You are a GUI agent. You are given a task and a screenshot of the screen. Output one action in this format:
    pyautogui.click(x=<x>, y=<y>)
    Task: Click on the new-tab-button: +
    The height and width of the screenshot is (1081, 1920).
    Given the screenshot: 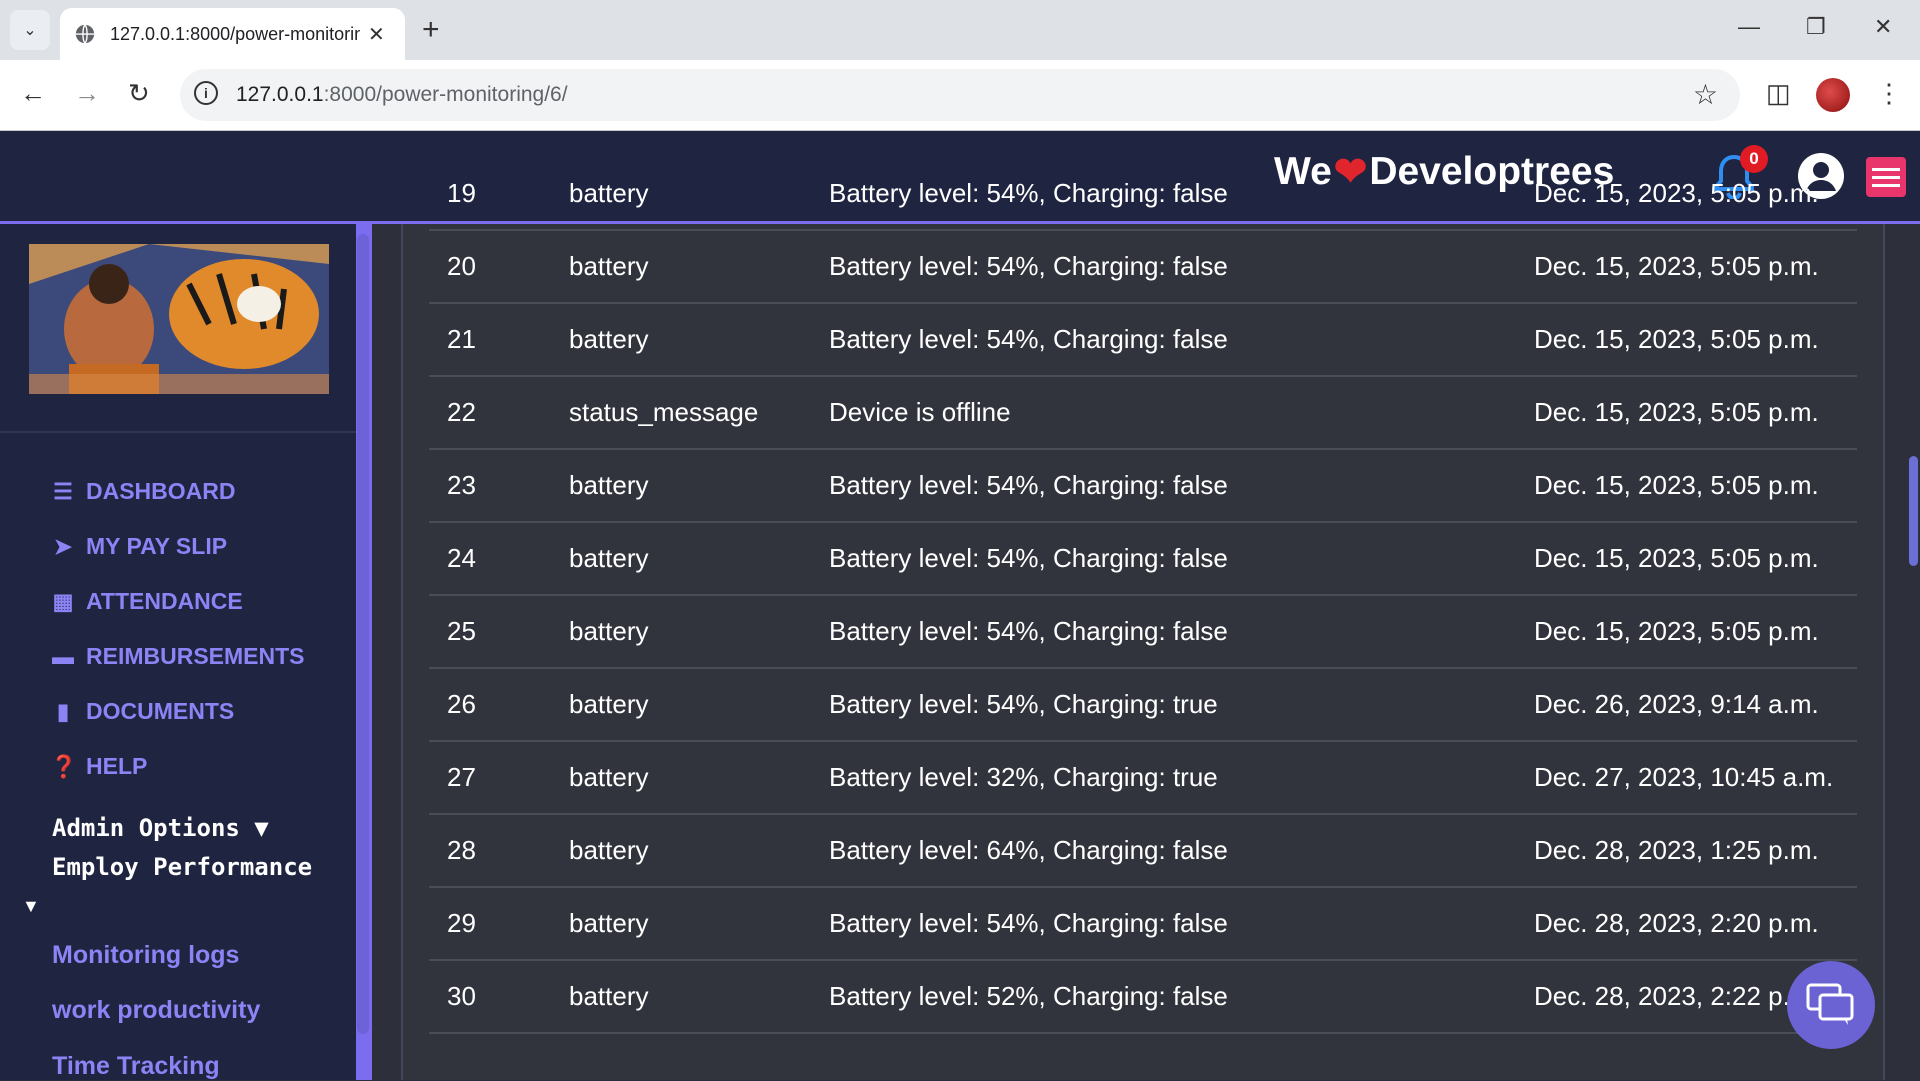 What is the action you would take?
    pyautogui.click(x=431, y=30)
    